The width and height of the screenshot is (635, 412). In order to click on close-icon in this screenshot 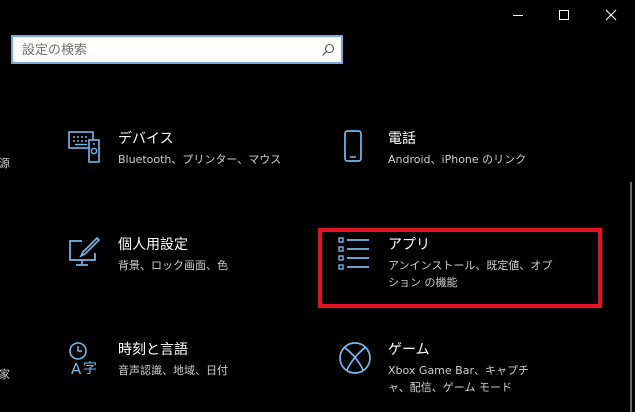, I will do `click(611, 15)`.